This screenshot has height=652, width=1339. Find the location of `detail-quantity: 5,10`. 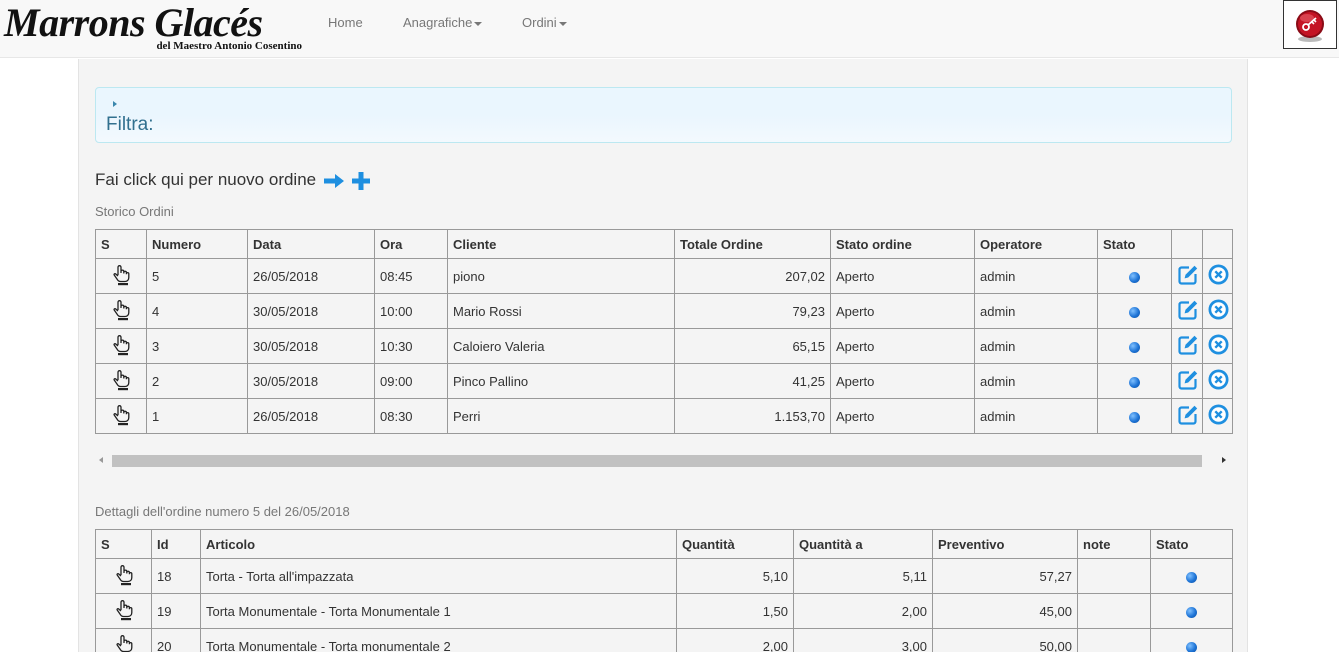

detail-quantity: 5,10 is located at coordinates (735, 576).